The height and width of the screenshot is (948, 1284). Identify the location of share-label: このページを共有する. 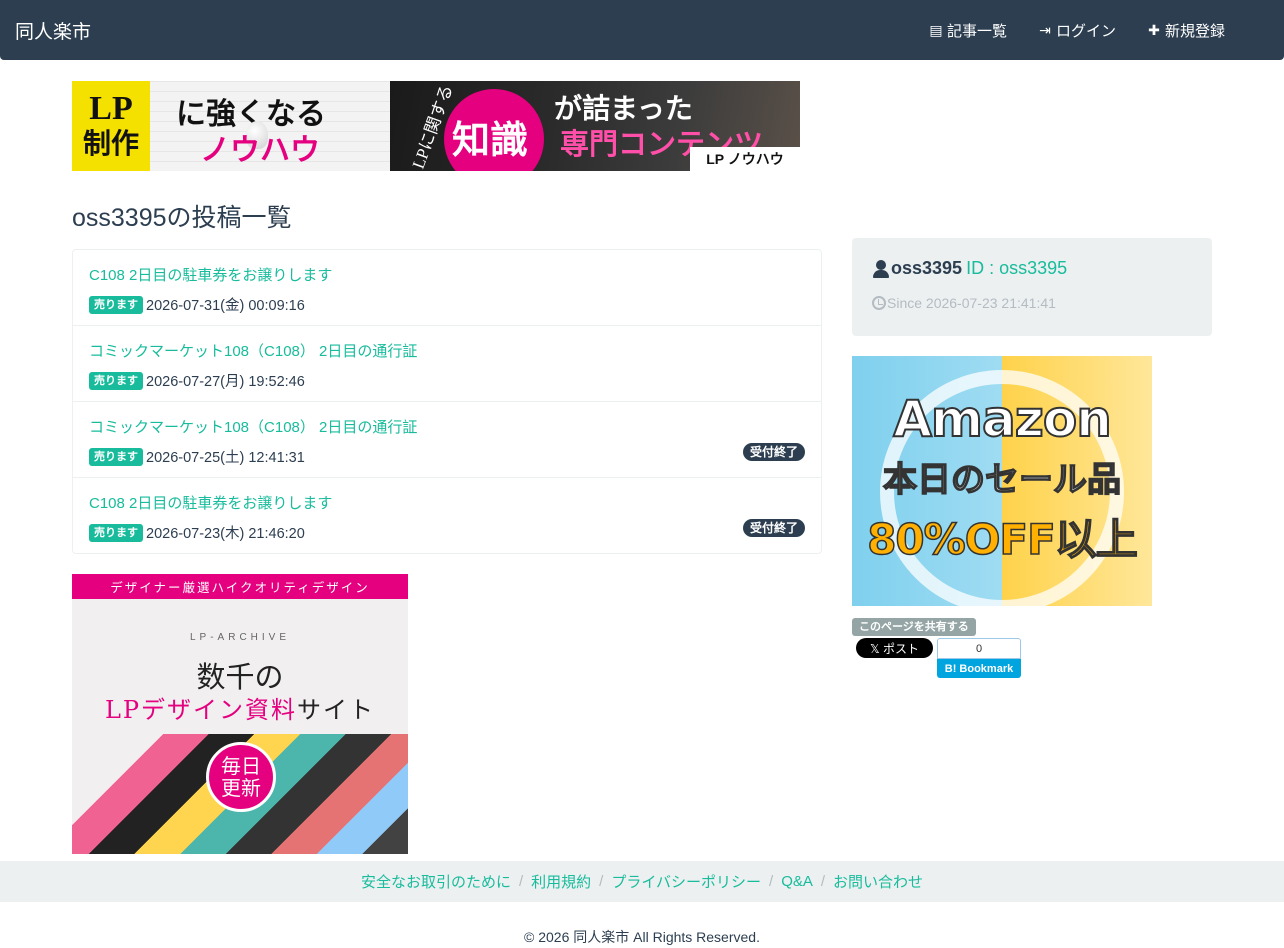
(914, 627).